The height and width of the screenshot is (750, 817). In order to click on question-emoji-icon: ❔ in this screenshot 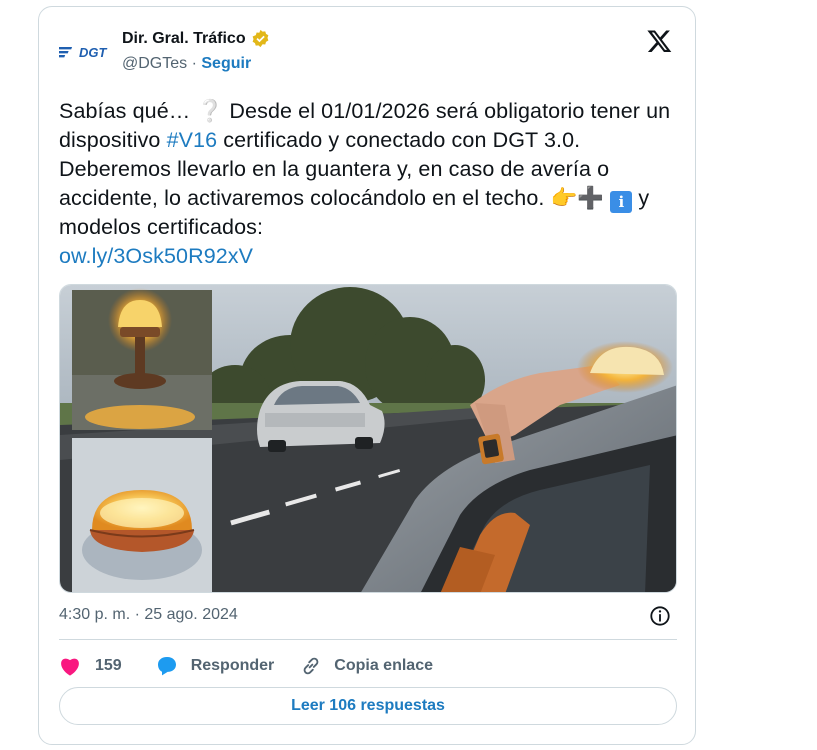, I will do `click(210, 111)`.